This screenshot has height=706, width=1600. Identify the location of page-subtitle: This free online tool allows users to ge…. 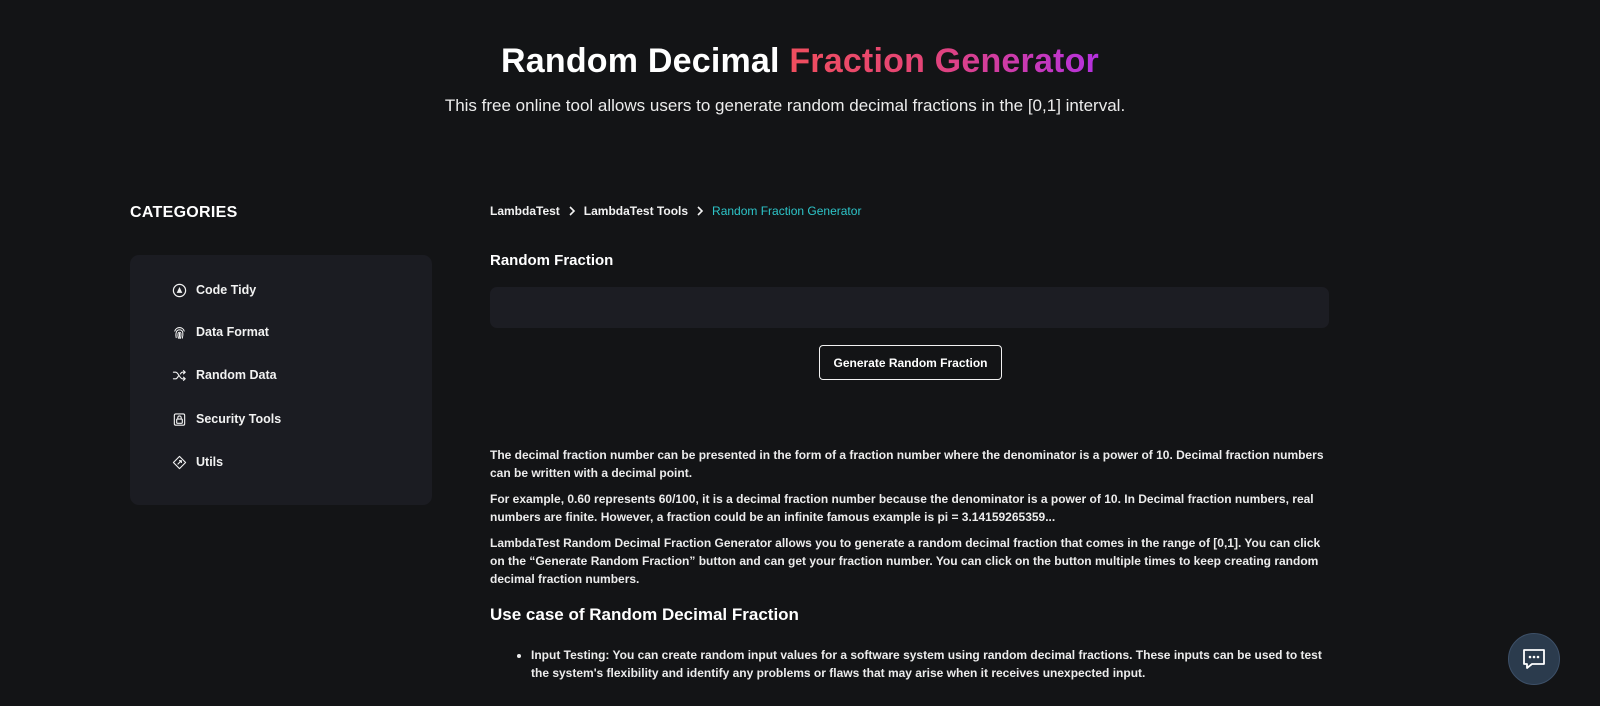
(785, 105).